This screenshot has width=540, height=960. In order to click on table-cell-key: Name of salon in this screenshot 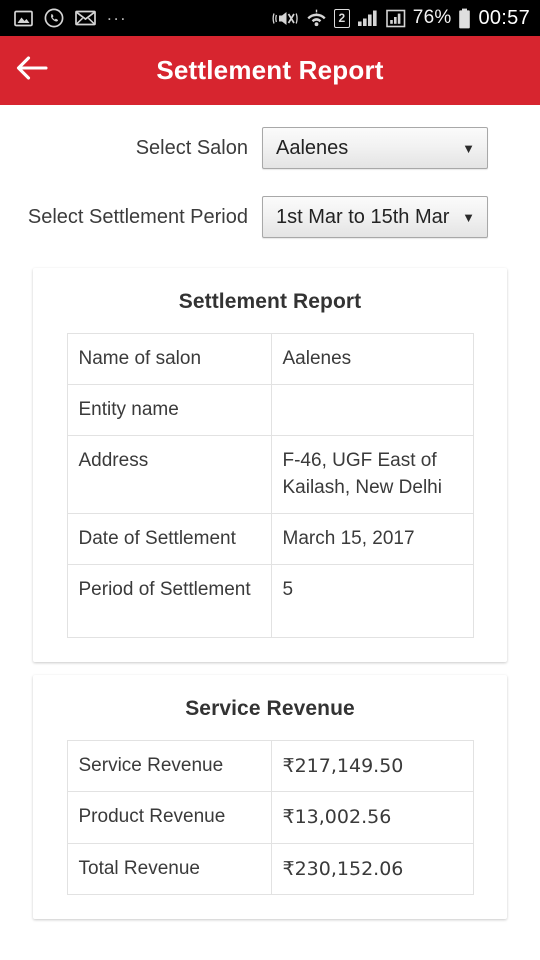, I will do `click(169, 359)`.